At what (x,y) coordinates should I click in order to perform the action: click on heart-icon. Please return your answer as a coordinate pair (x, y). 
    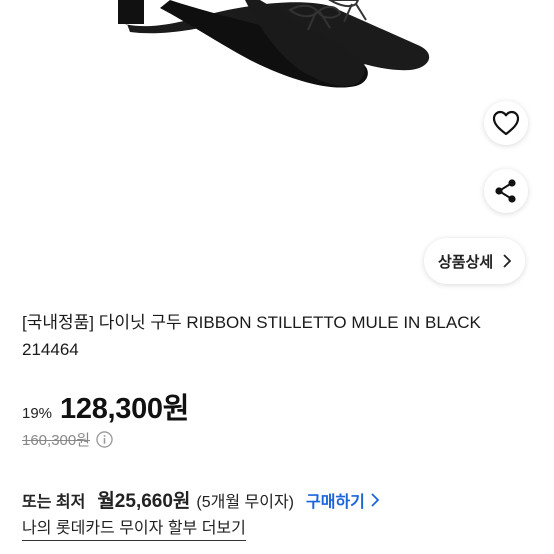
    Looking at the image, I should click on (506, 123).